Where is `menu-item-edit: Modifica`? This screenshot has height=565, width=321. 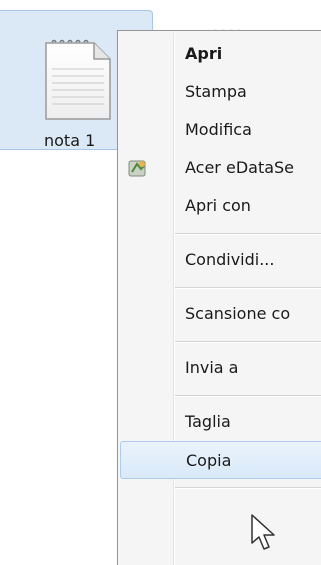
menu-item-edit: Modifica is located at coordinates (220, 130).